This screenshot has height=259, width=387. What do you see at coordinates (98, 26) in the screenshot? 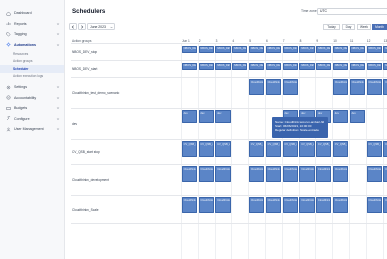
I see `month-value: June 2023` at bounding box center [98, 26].